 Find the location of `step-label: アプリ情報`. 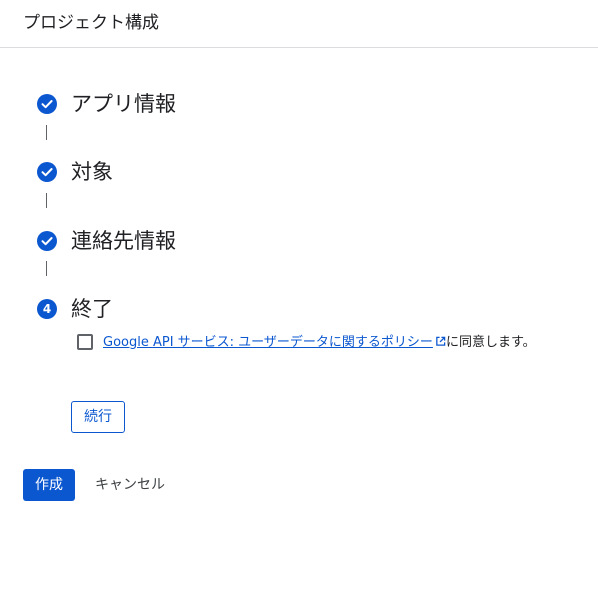

step-label: アプリ情報 is located at coordinates (123, 104).